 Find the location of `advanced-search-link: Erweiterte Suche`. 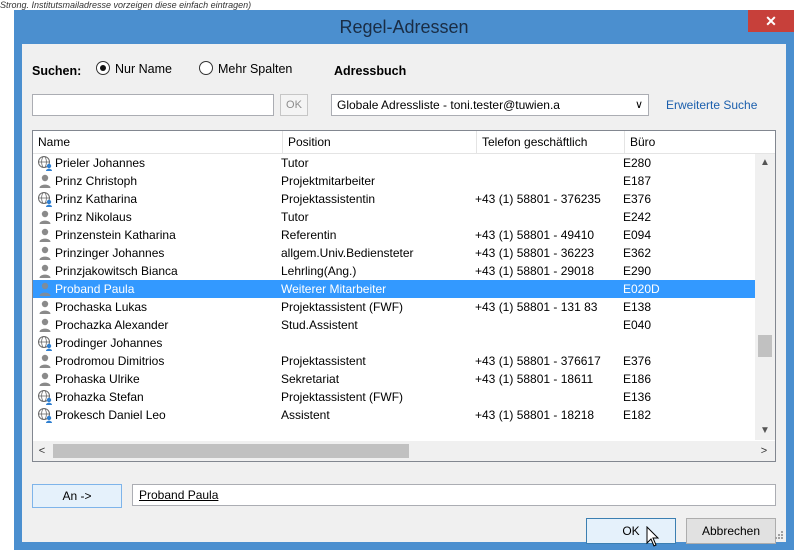

advanced-search-link: Erweiterte Suche is located at coordinates (711, 105).